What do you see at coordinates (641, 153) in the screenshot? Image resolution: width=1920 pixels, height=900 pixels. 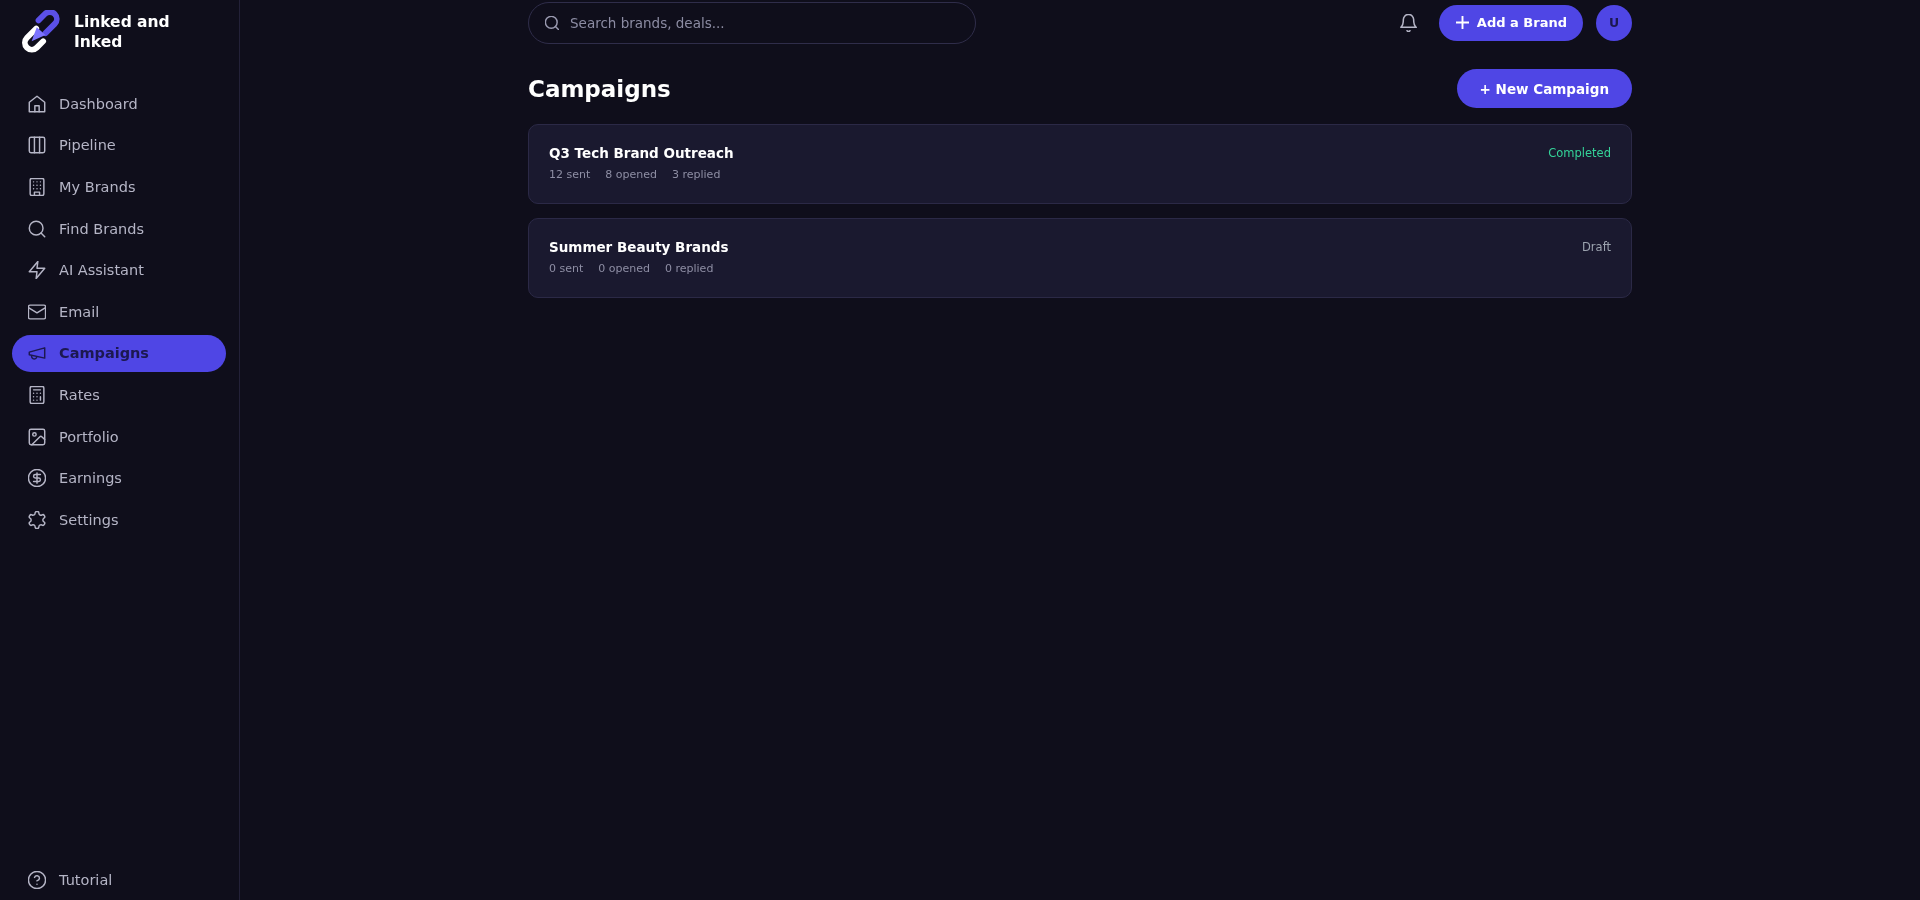 I see `campaign-name: Q3 Tech Brand Outreach` at bounding box center [641, 153].